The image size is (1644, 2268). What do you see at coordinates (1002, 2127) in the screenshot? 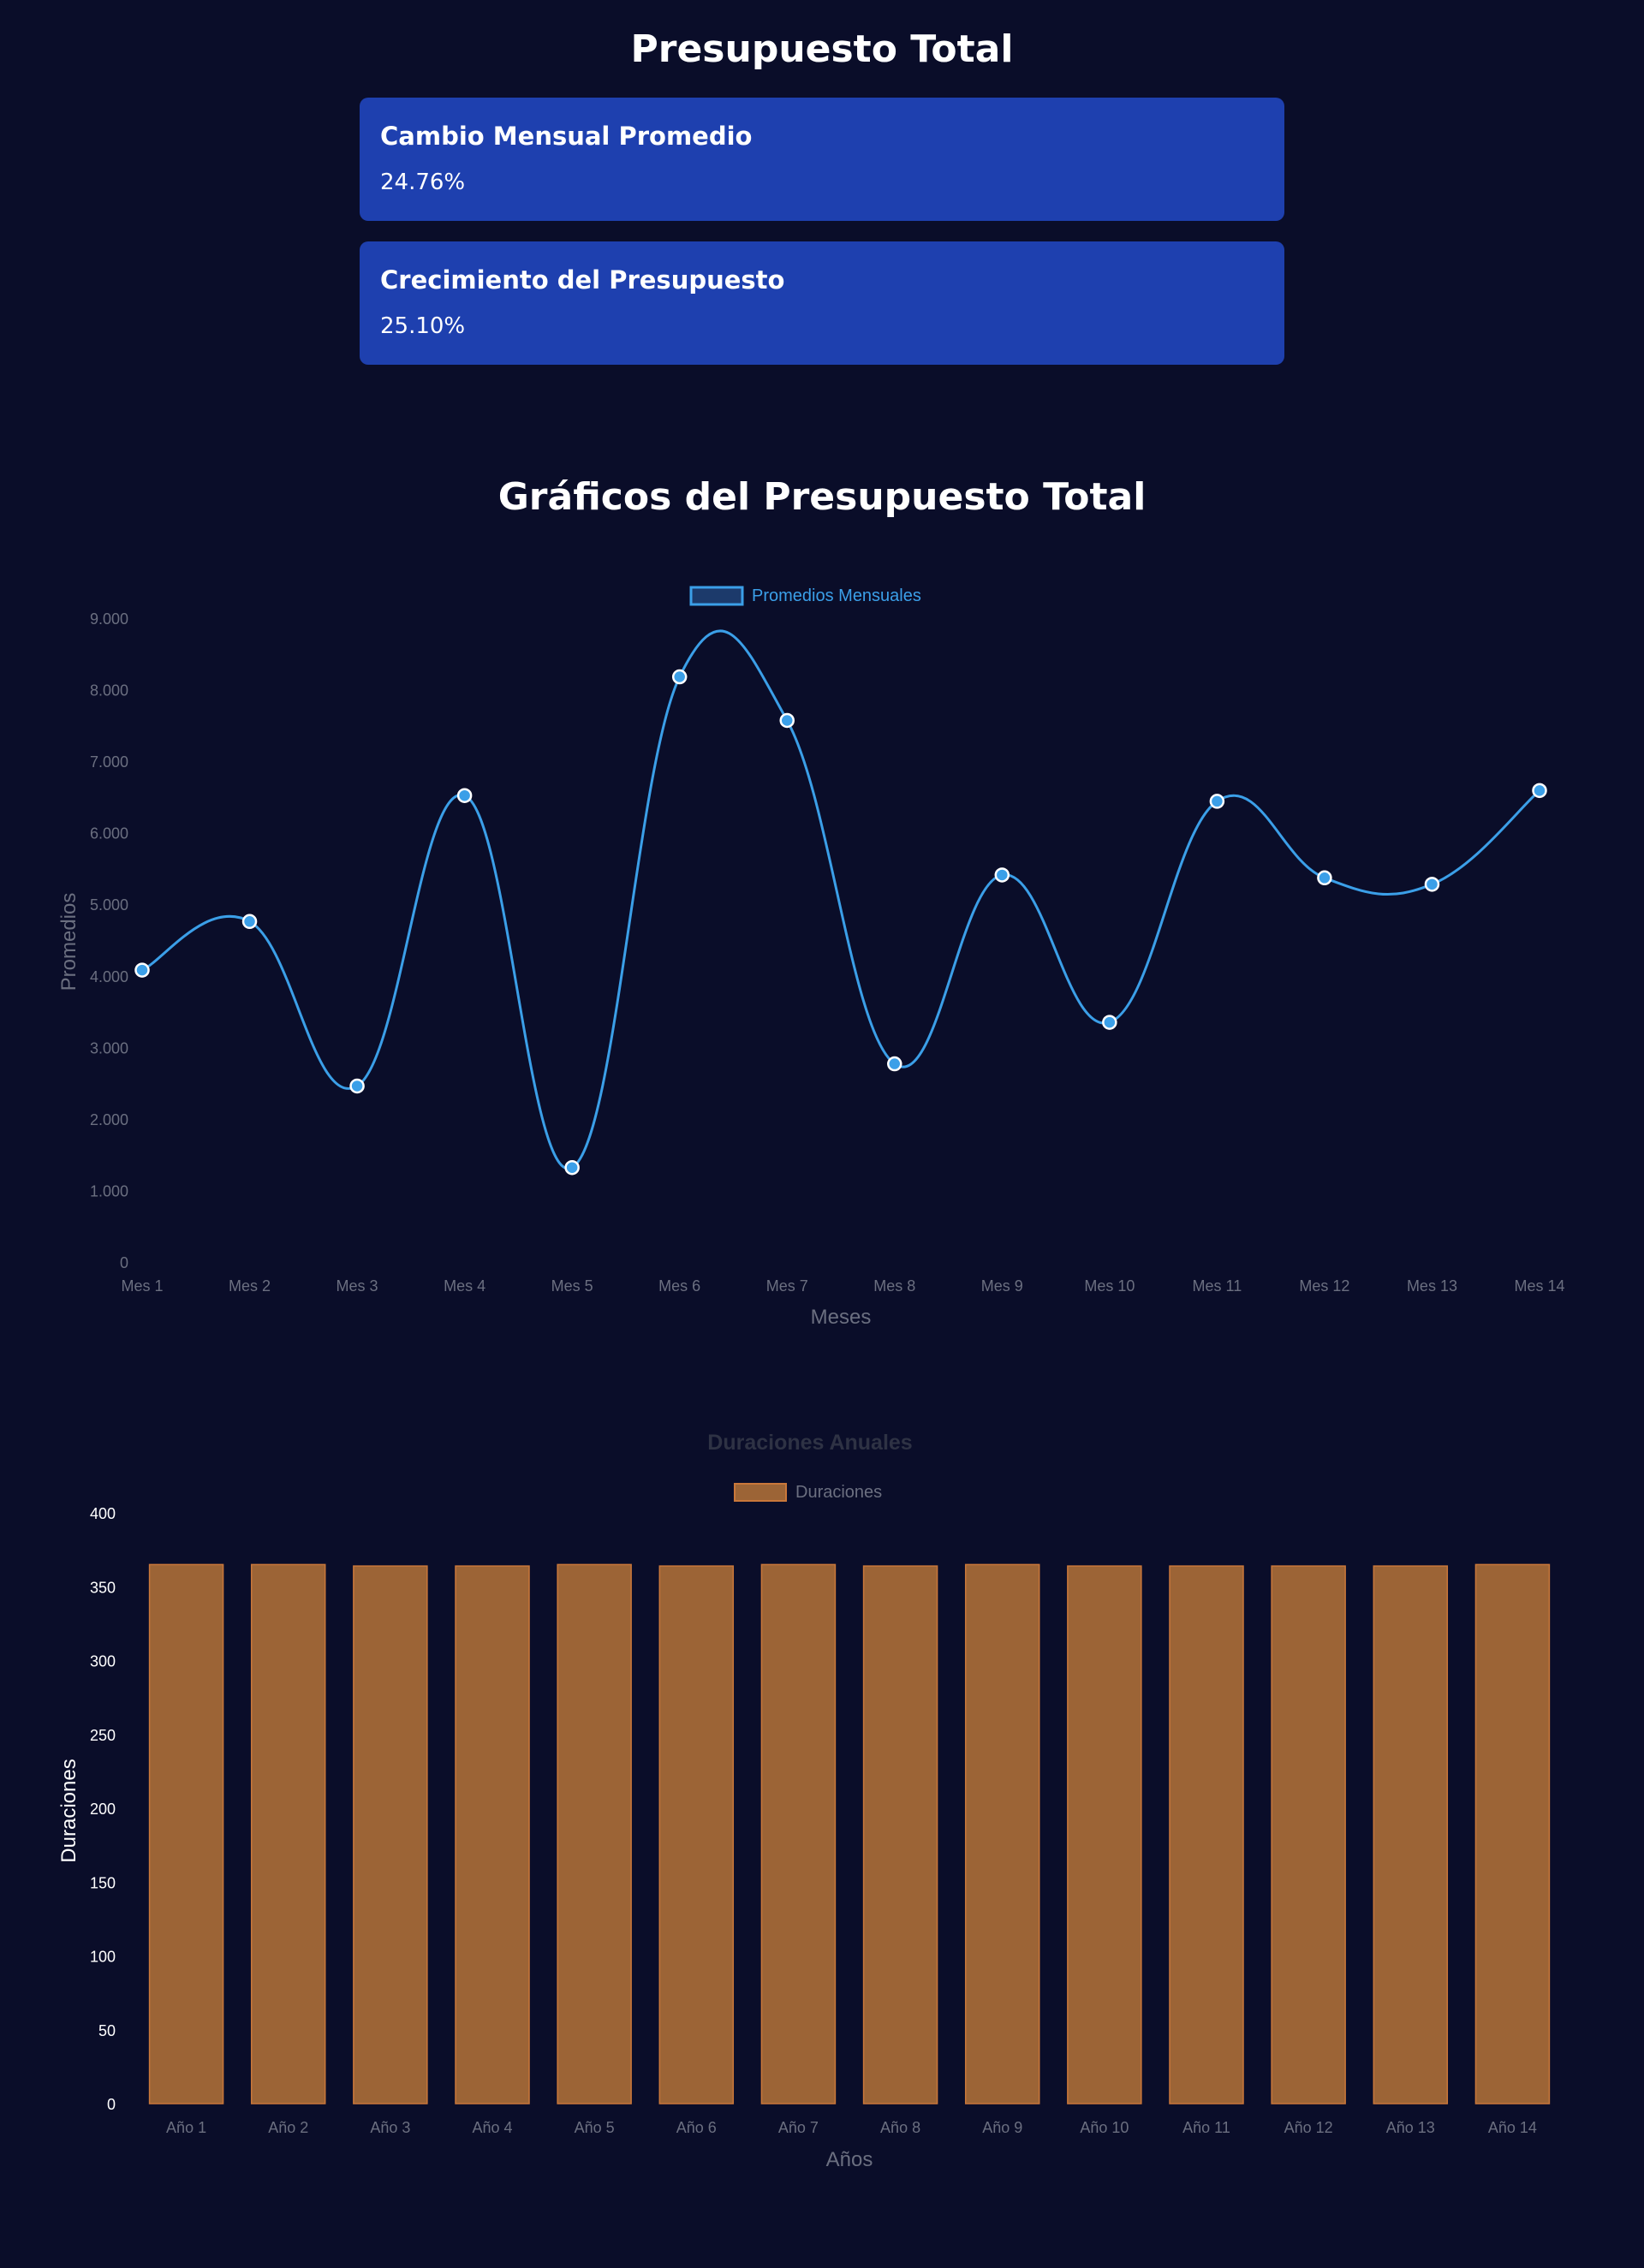
I see `x-tick-label: Año 9` at bounding box center [1002, 2127].